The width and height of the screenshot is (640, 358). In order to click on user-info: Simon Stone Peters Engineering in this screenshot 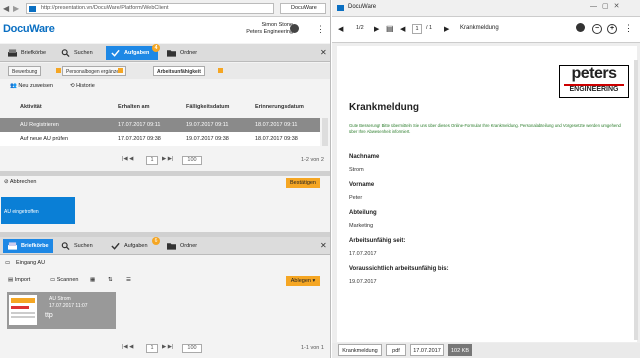, I will do `click(263, 29)`.